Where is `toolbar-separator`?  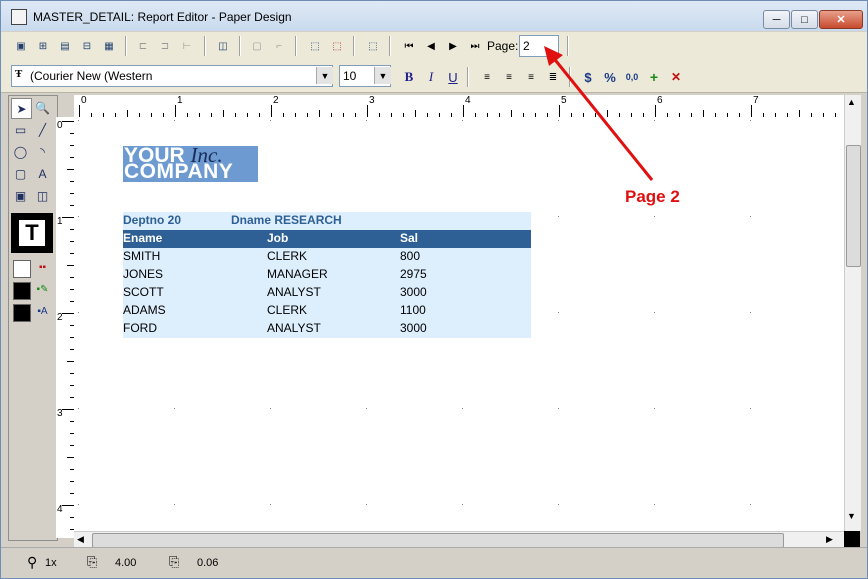 toolbar-separator is located at coordinates (390, 46).